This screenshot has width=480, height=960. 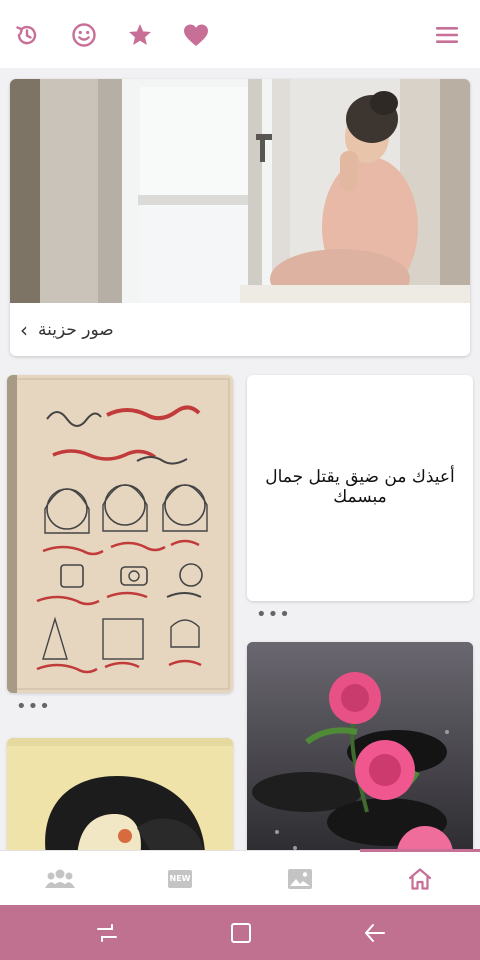 What do you see at coordinates (300, 878) in the screenshot?
I see `gallery-icon` at bounding box center [300, 878].